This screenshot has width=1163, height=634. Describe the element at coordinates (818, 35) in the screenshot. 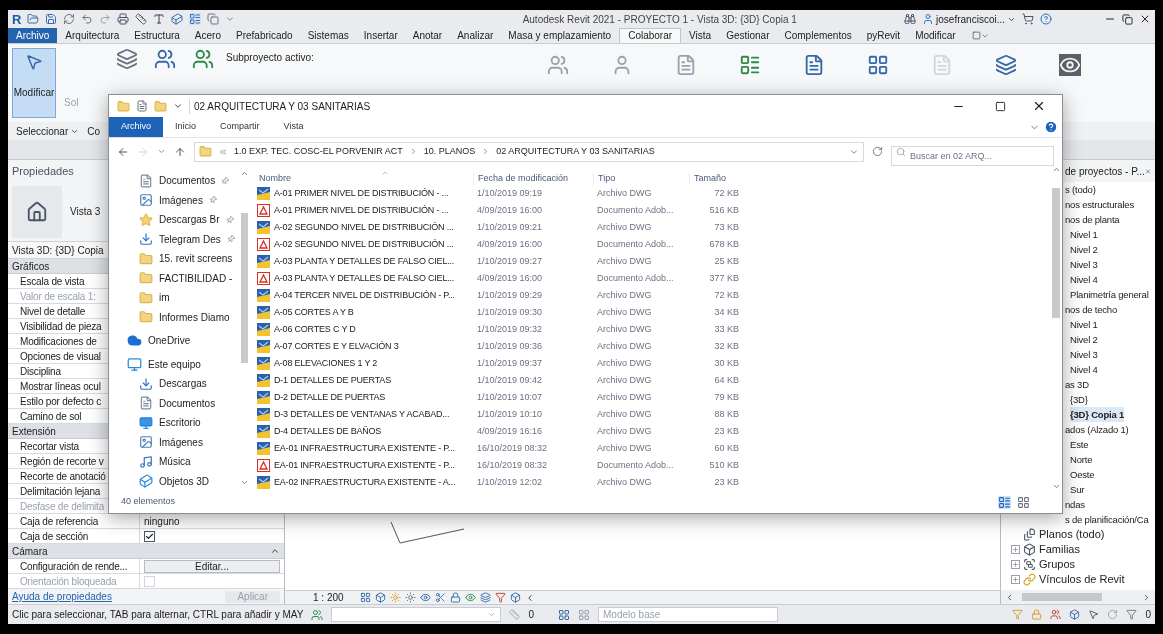

I see `ribbon-tab: Complementos` at that location.